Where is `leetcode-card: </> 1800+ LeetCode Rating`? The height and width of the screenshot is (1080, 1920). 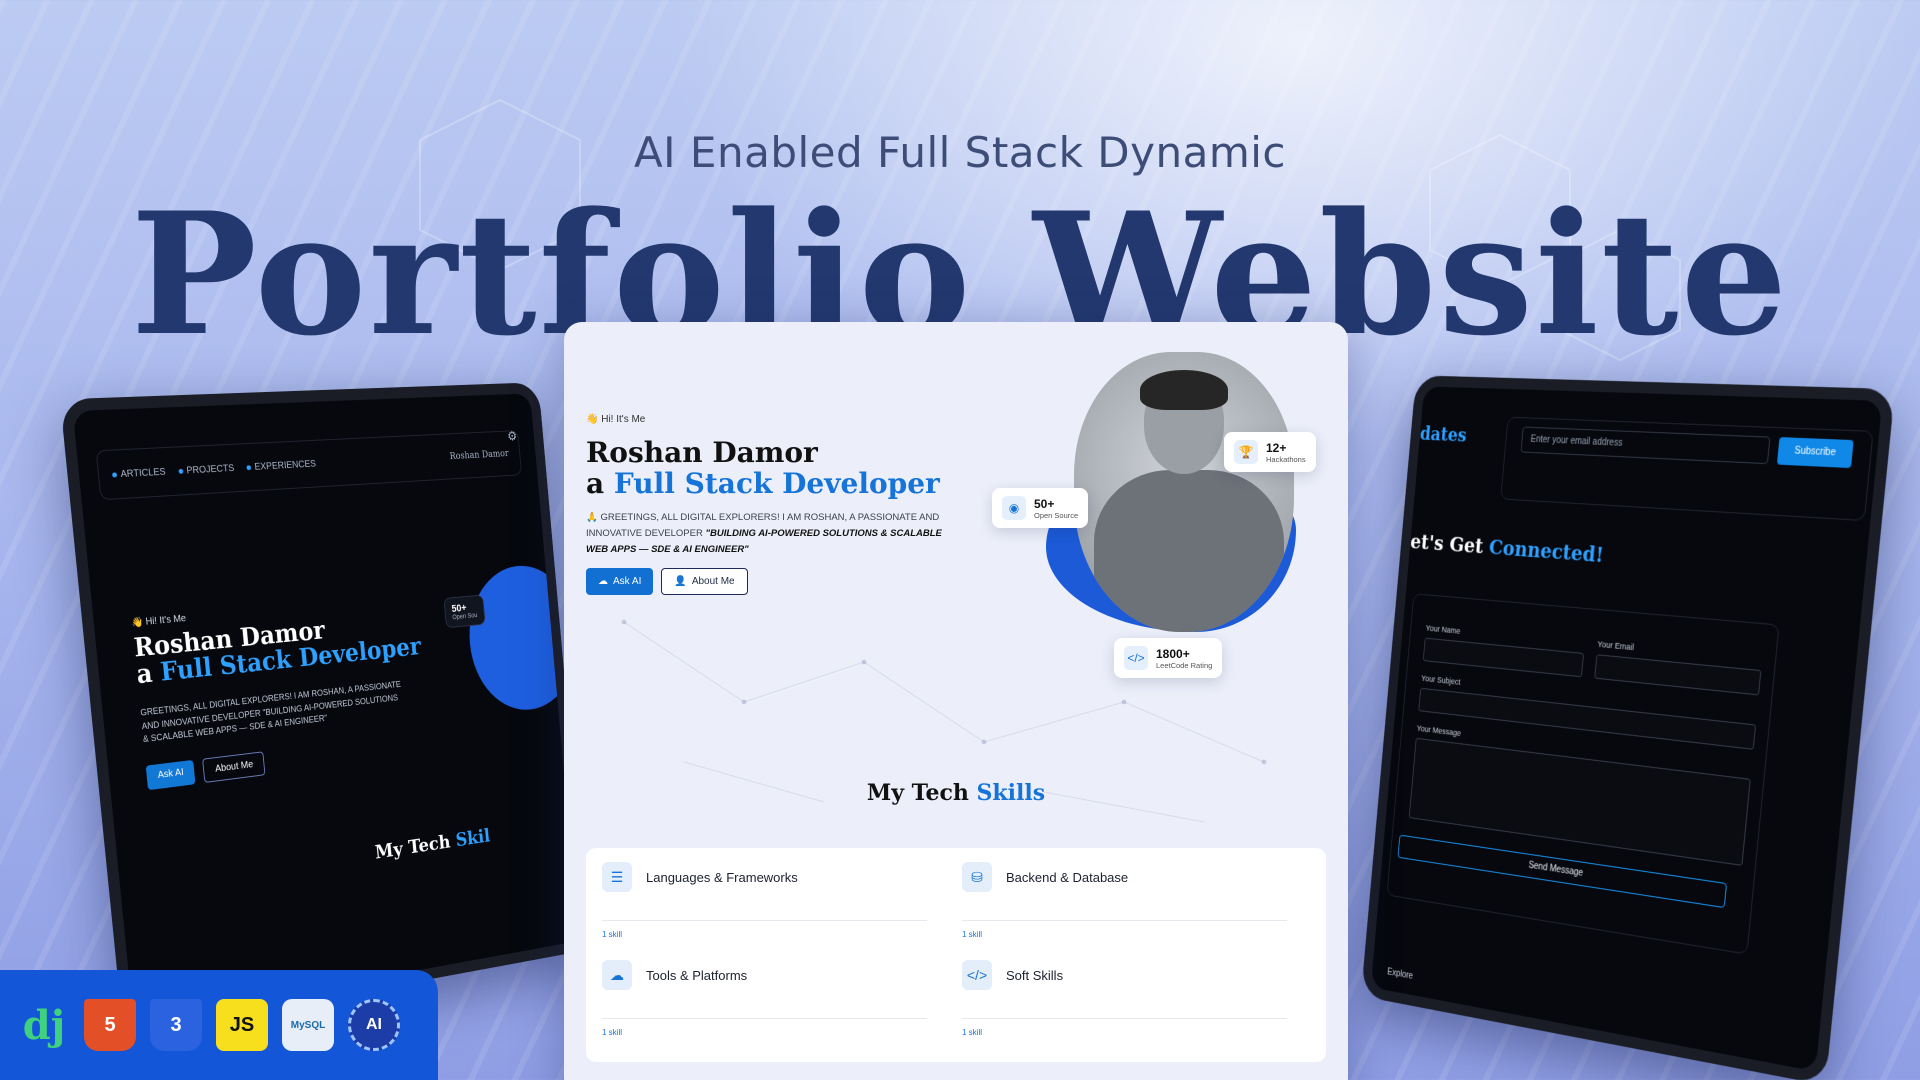
leetcode-card: </> 1800+ LeetCode Rating is located at coordinates (1168, 658).